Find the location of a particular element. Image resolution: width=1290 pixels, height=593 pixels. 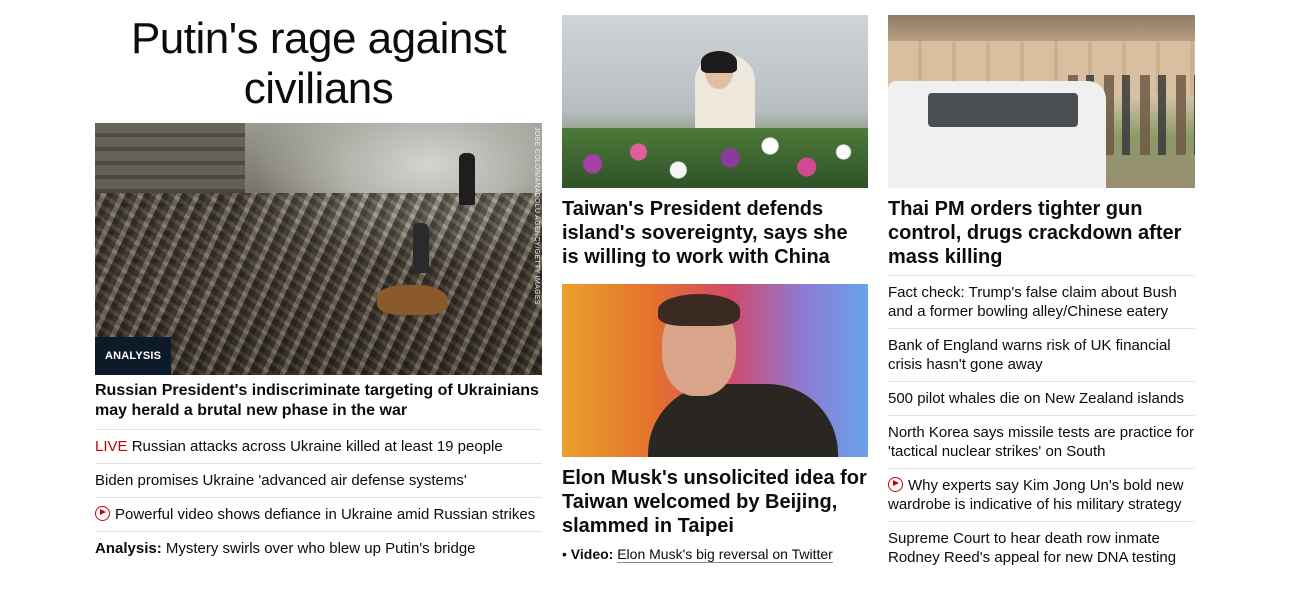

analysis-tag: ANALYSIS is located at coordinates (133, 356).